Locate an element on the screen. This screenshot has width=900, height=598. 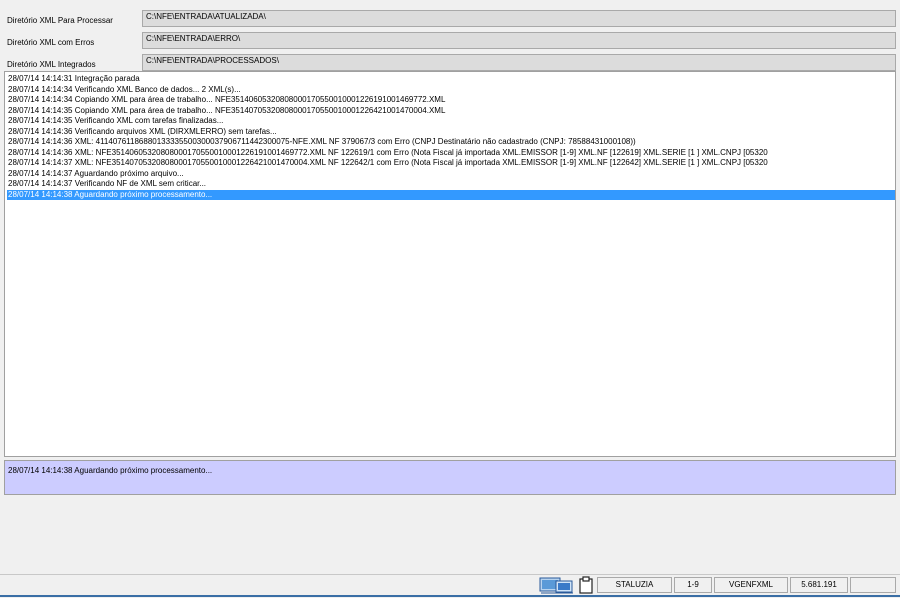
version-cell: 5.681.191 is located at coordinates (819, 585).